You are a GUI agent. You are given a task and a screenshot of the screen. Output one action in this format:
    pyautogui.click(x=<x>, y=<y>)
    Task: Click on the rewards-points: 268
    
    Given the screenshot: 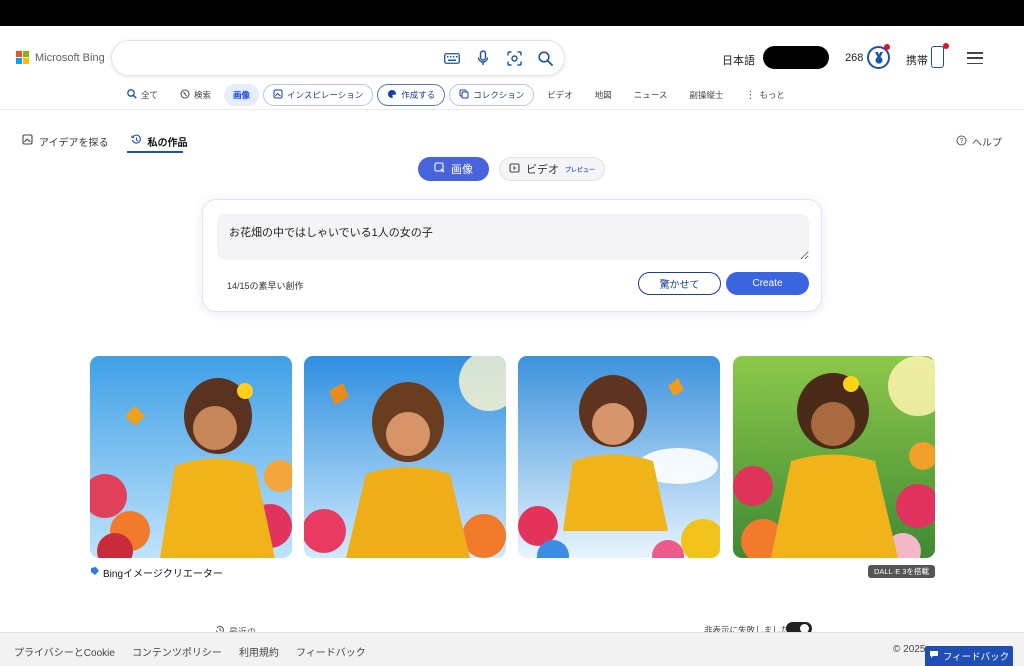 What is the action you would take?
    pyautogui.click(x=854, y=58)
    